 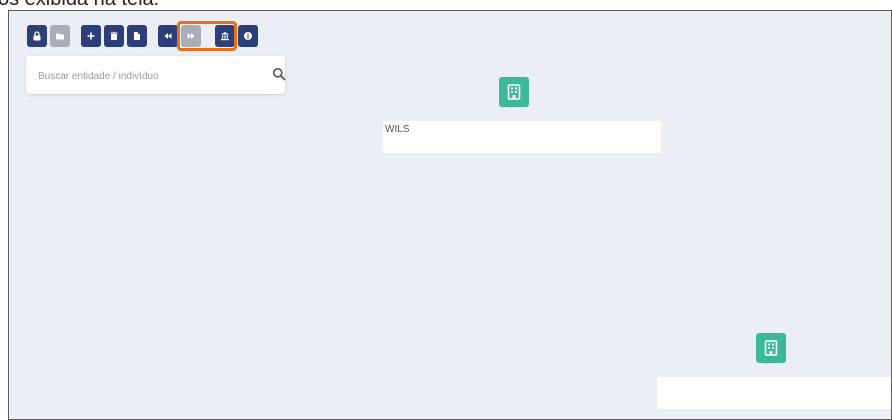 I want to click on folder-icon, so click(x=60, y=36).